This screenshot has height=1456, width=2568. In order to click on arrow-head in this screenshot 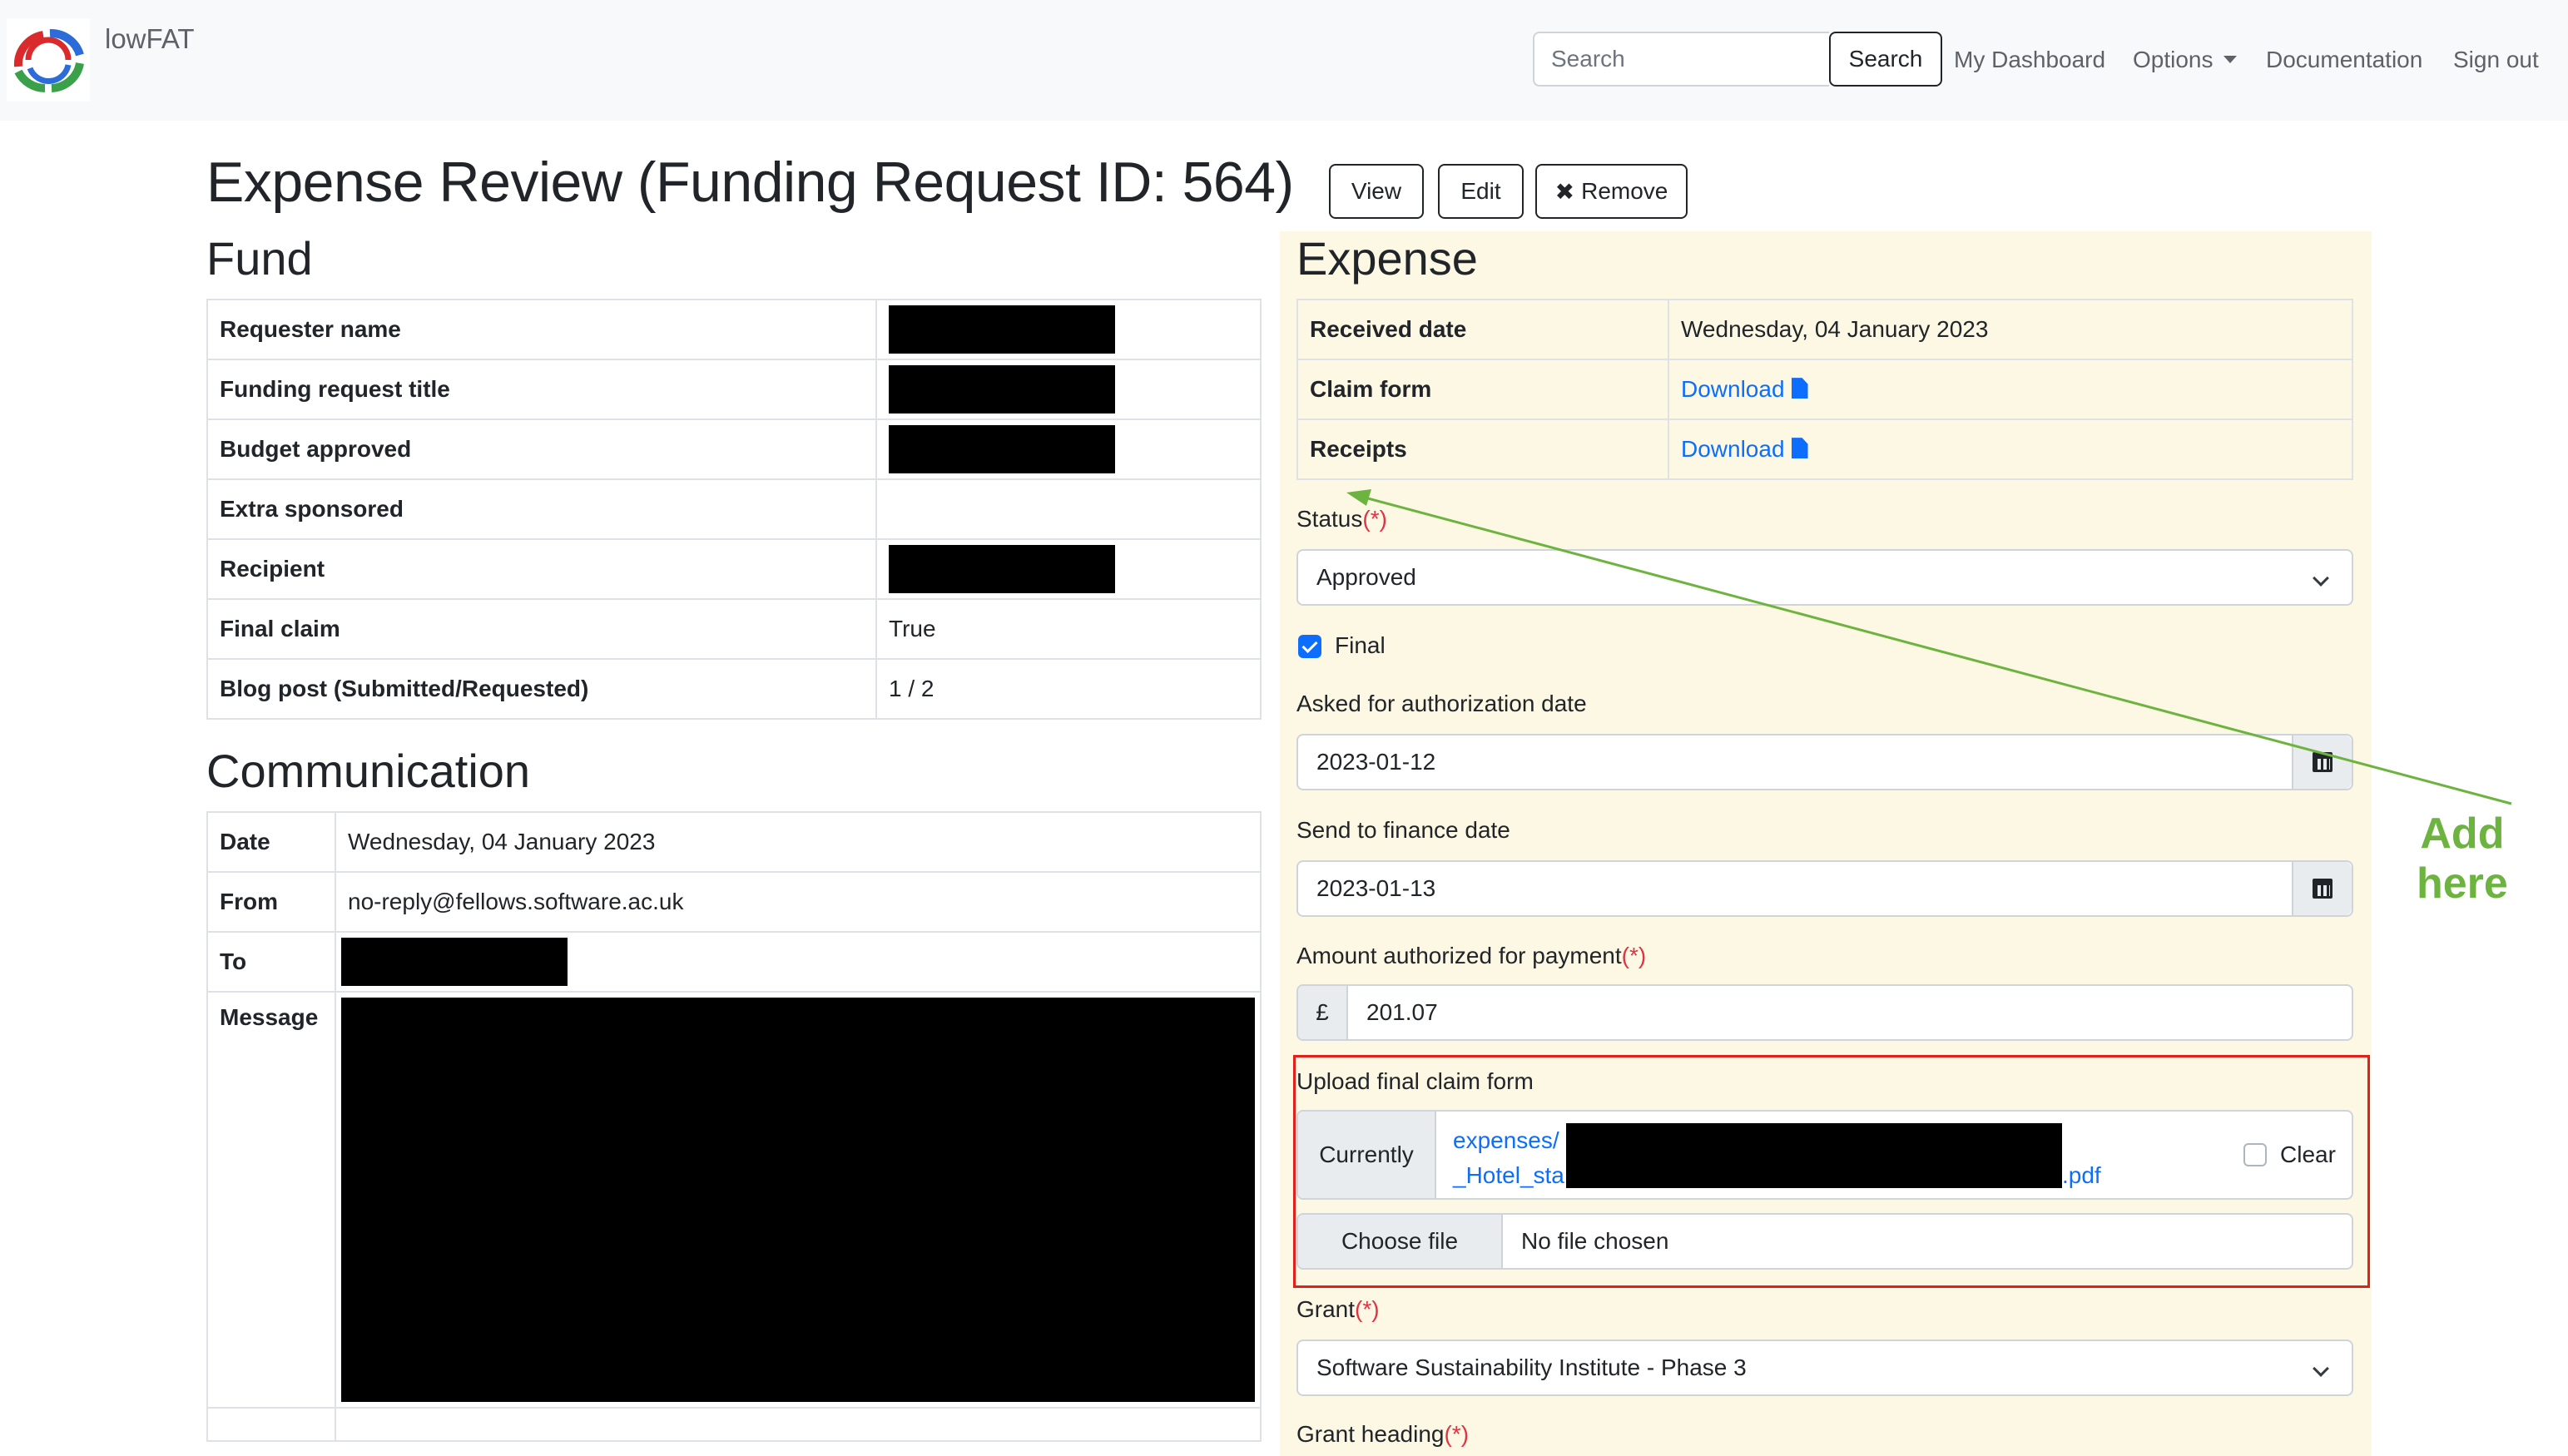, I will do `click(1358, 497)`.